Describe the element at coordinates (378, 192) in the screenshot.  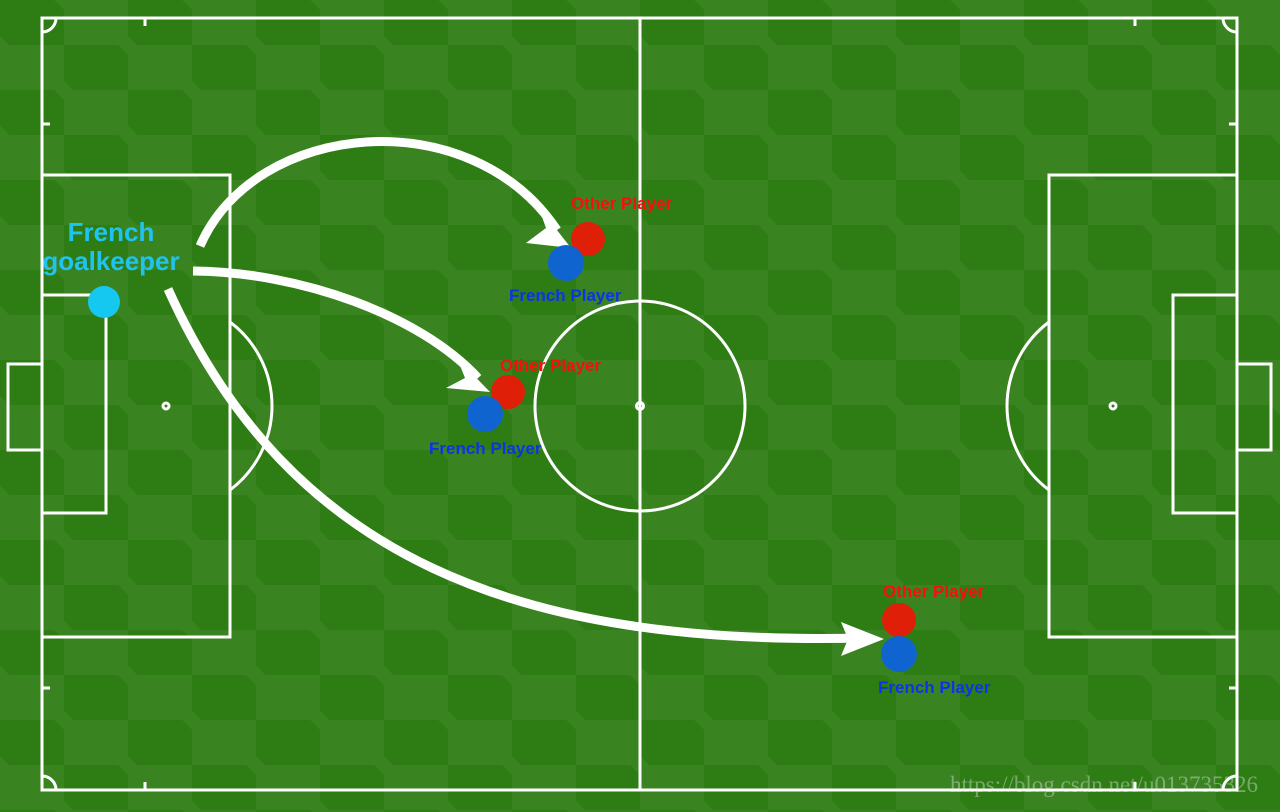
I see `pass-arrow-lofted-top` at that location.